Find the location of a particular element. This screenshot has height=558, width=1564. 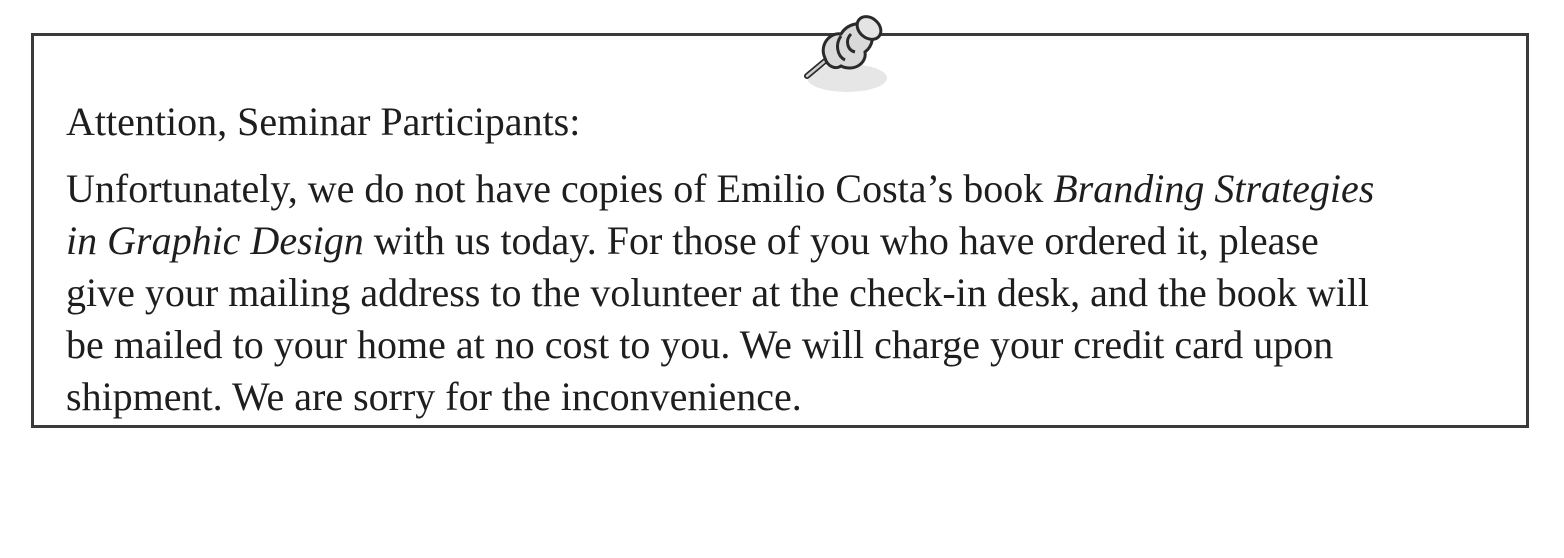

pushpin-icon is located at coordinates (845, 53).